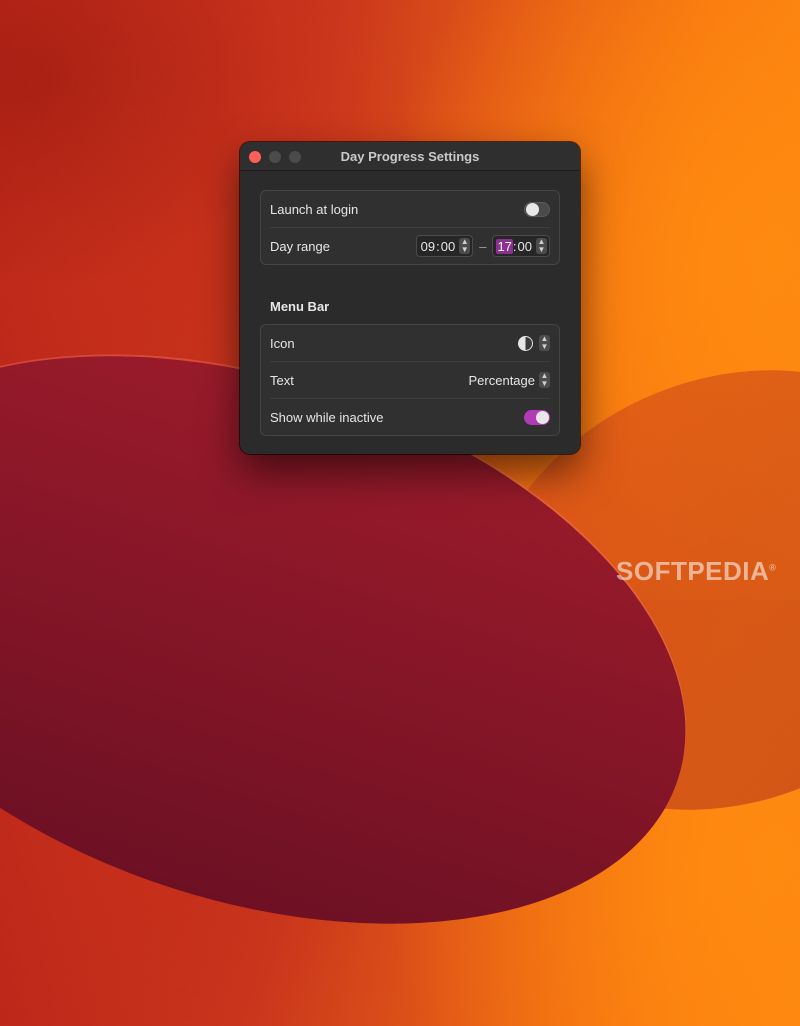 The width and height of the screenshot is (800, 1026). I want to click on start-time-stepper: ▲ ▼, so click(465, 246).